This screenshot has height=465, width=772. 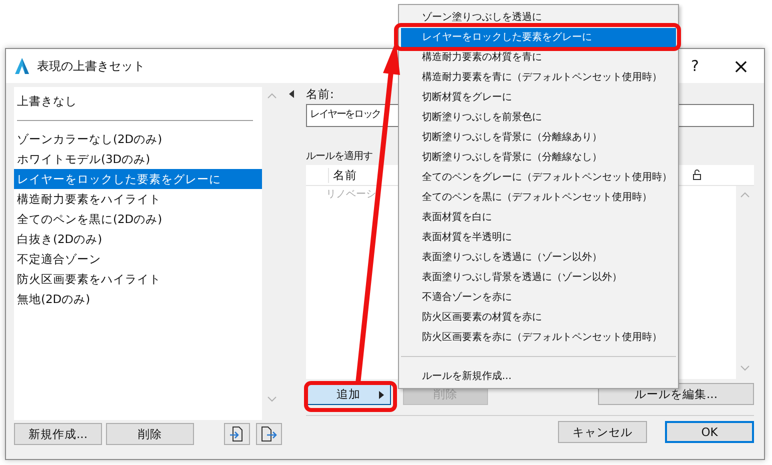 I want to click on ok-button: OK, so click(x=709, y=432).